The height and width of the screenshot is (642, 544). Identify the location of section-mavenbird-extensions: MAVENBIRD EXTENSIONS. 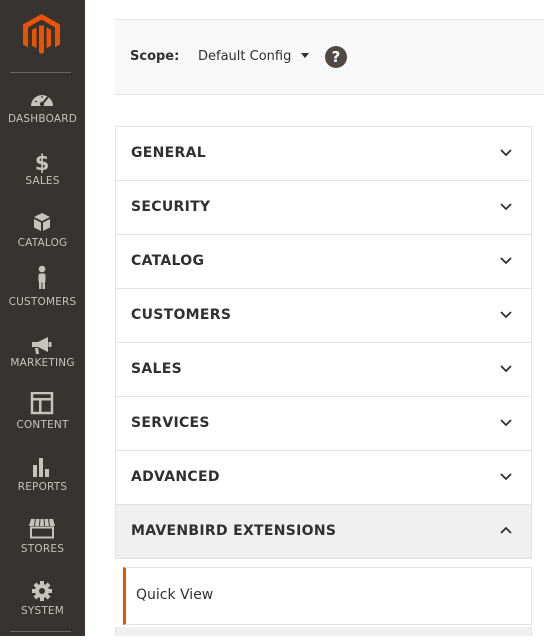
(323, 531).